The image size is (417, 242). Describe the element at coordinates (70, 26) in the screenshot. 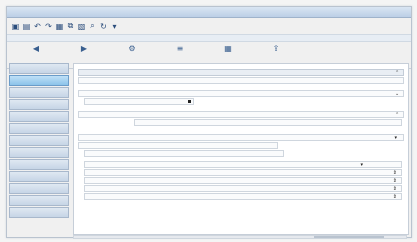

I see `copy-icon: ⧉` at that location.